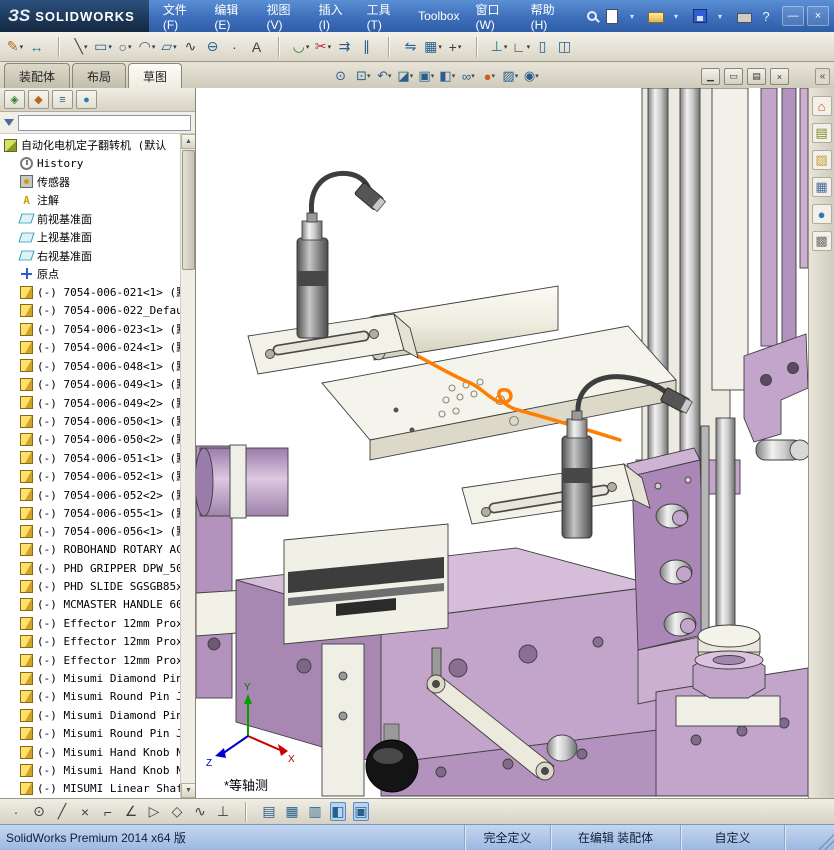 Image resolution: width=834 pixels, height=850 pixels. What do you see at coordinates (549, 18) in the screenshot?
I see `menu-item: 帮助(H)` at bounding box center [549, 18].